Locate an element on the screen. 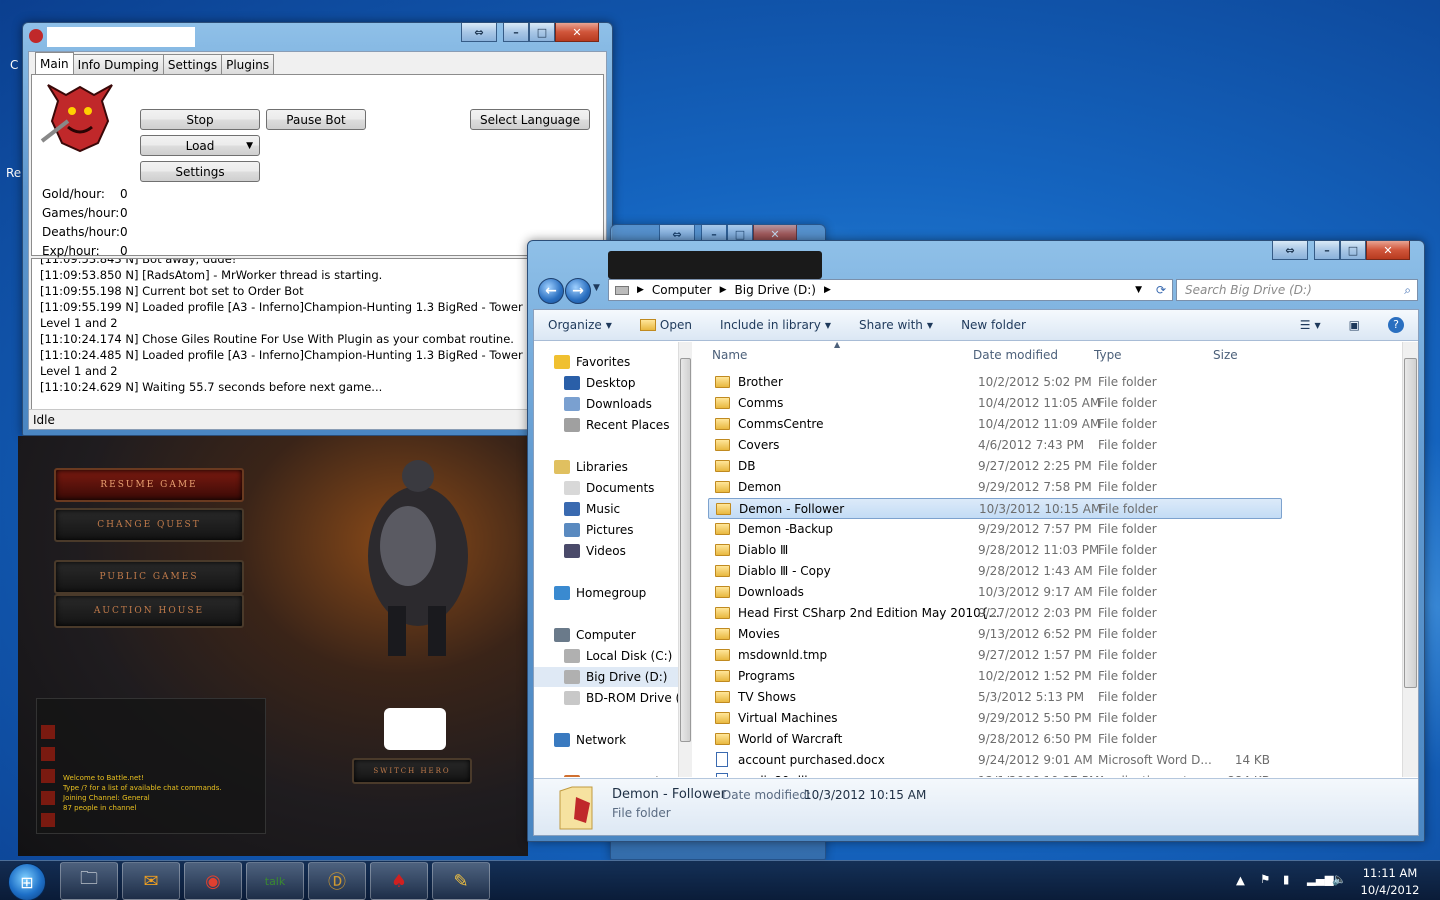 This screenshot has width=1440, height=900. file-row: TV Shows 5/3/2012 5:13 PM File folder is located at coordinates (1055, 697).